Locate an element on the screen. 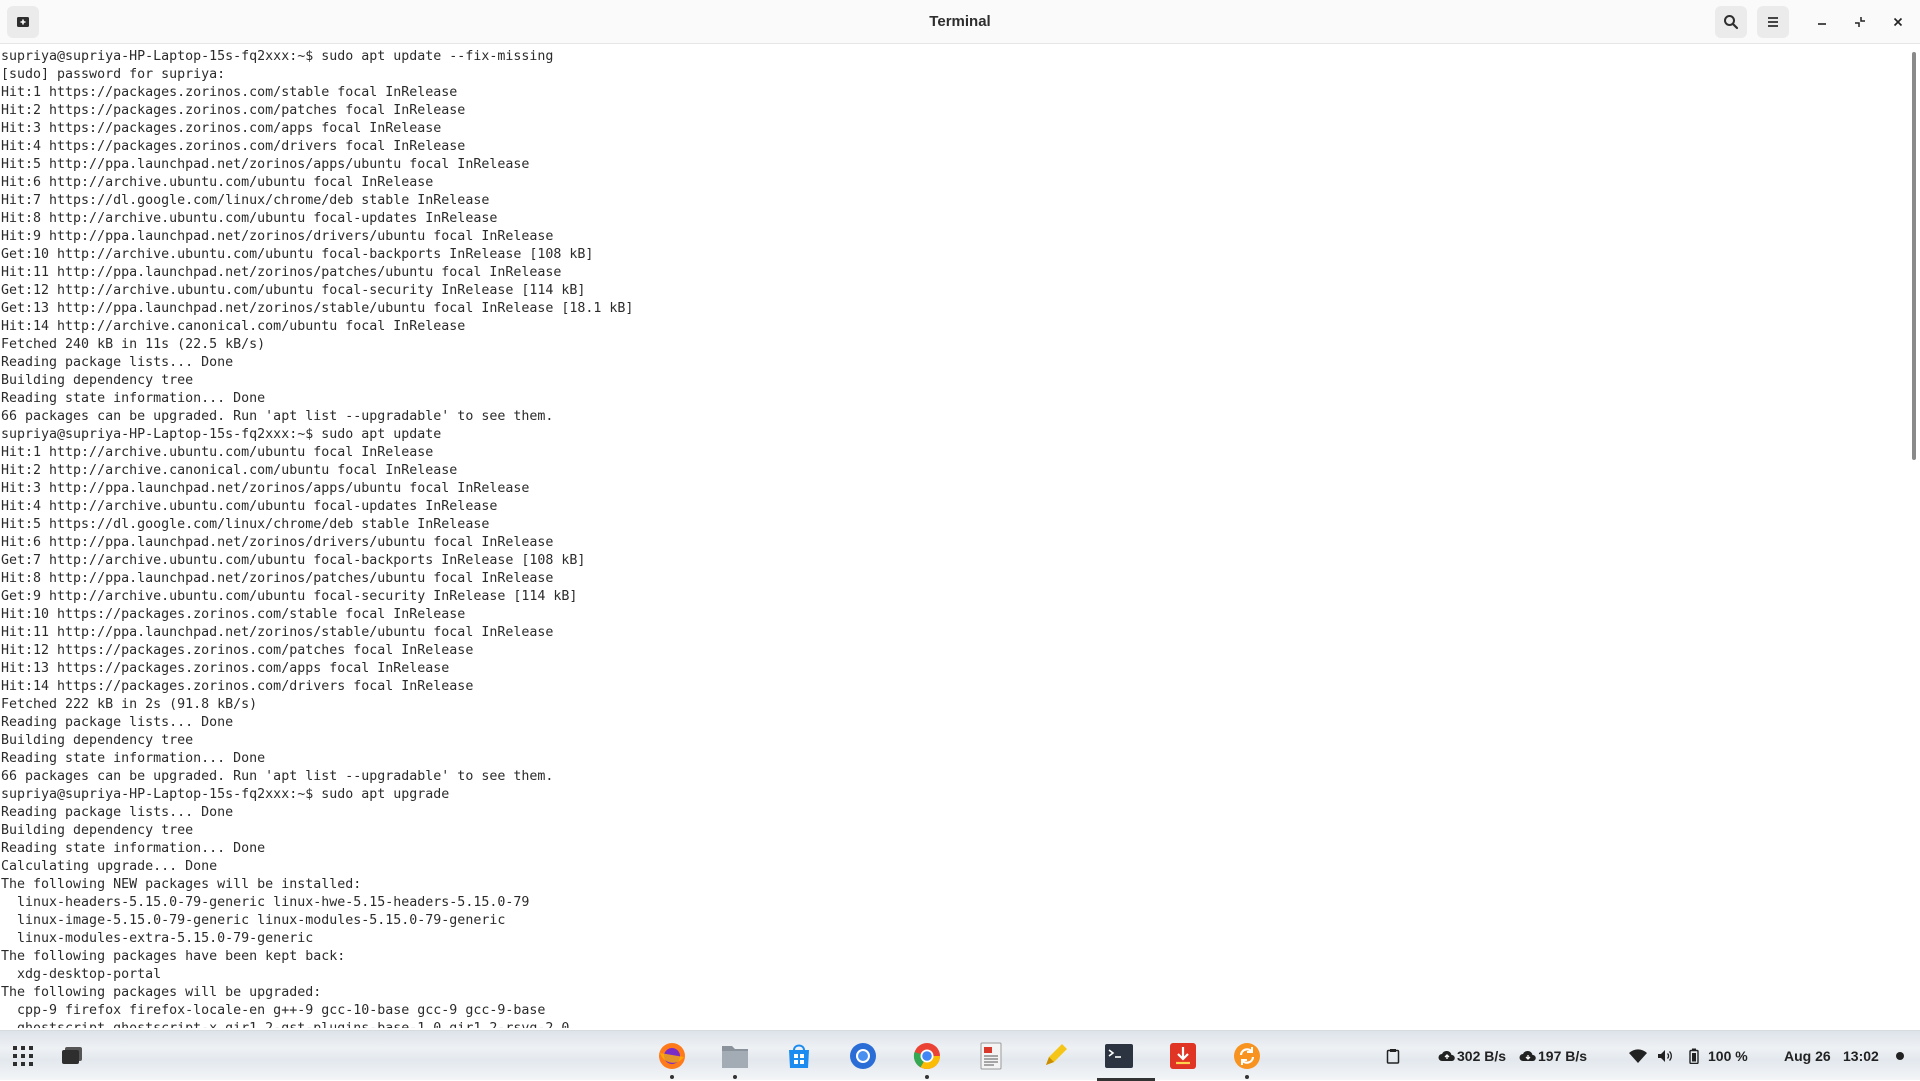 This screenshot has width=1920, height=1081. upload-speed: 302 B/s is located at coordinates (1482, 1056).